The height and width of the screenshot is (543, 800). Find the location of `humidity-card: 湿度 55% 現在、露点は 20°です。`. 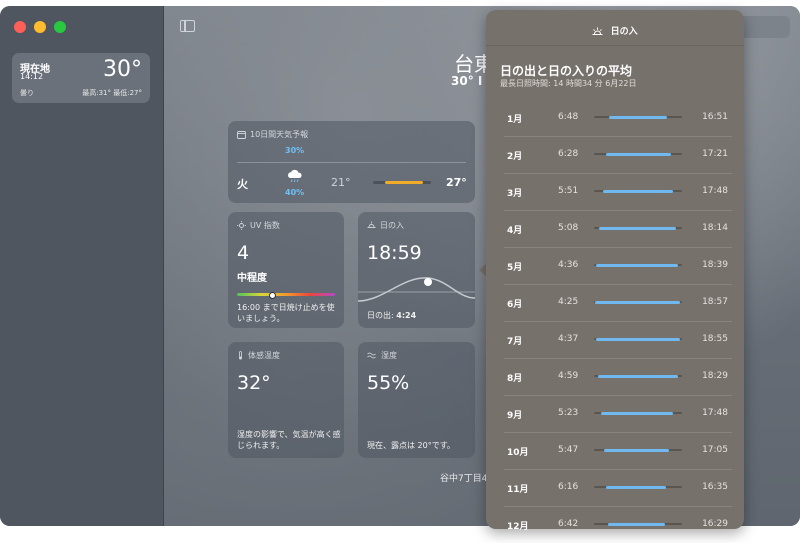

humidity-card: 湿度 55% 現在、露点は 20°です。 is located at coordinates (416, 400).